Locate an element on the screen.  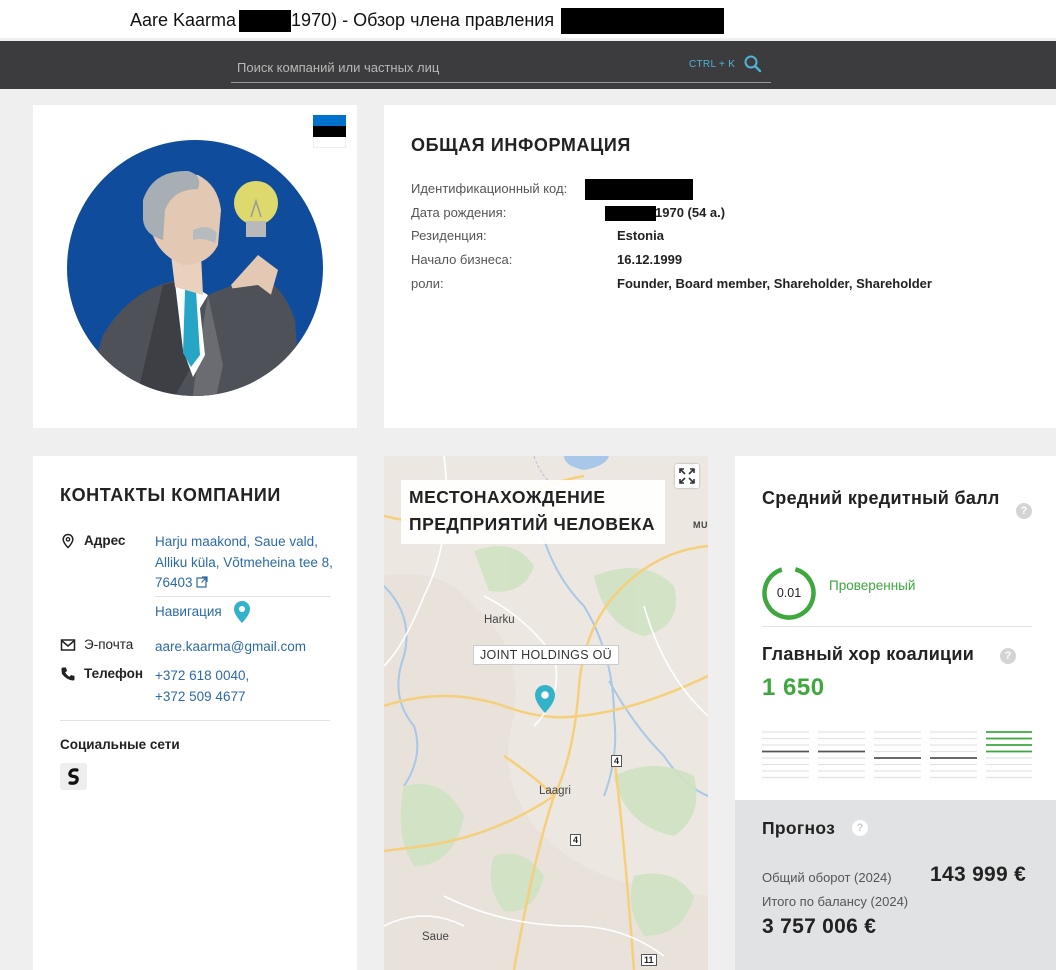
phone-link: +372 618 0040, is located at coordinates (202, 675).